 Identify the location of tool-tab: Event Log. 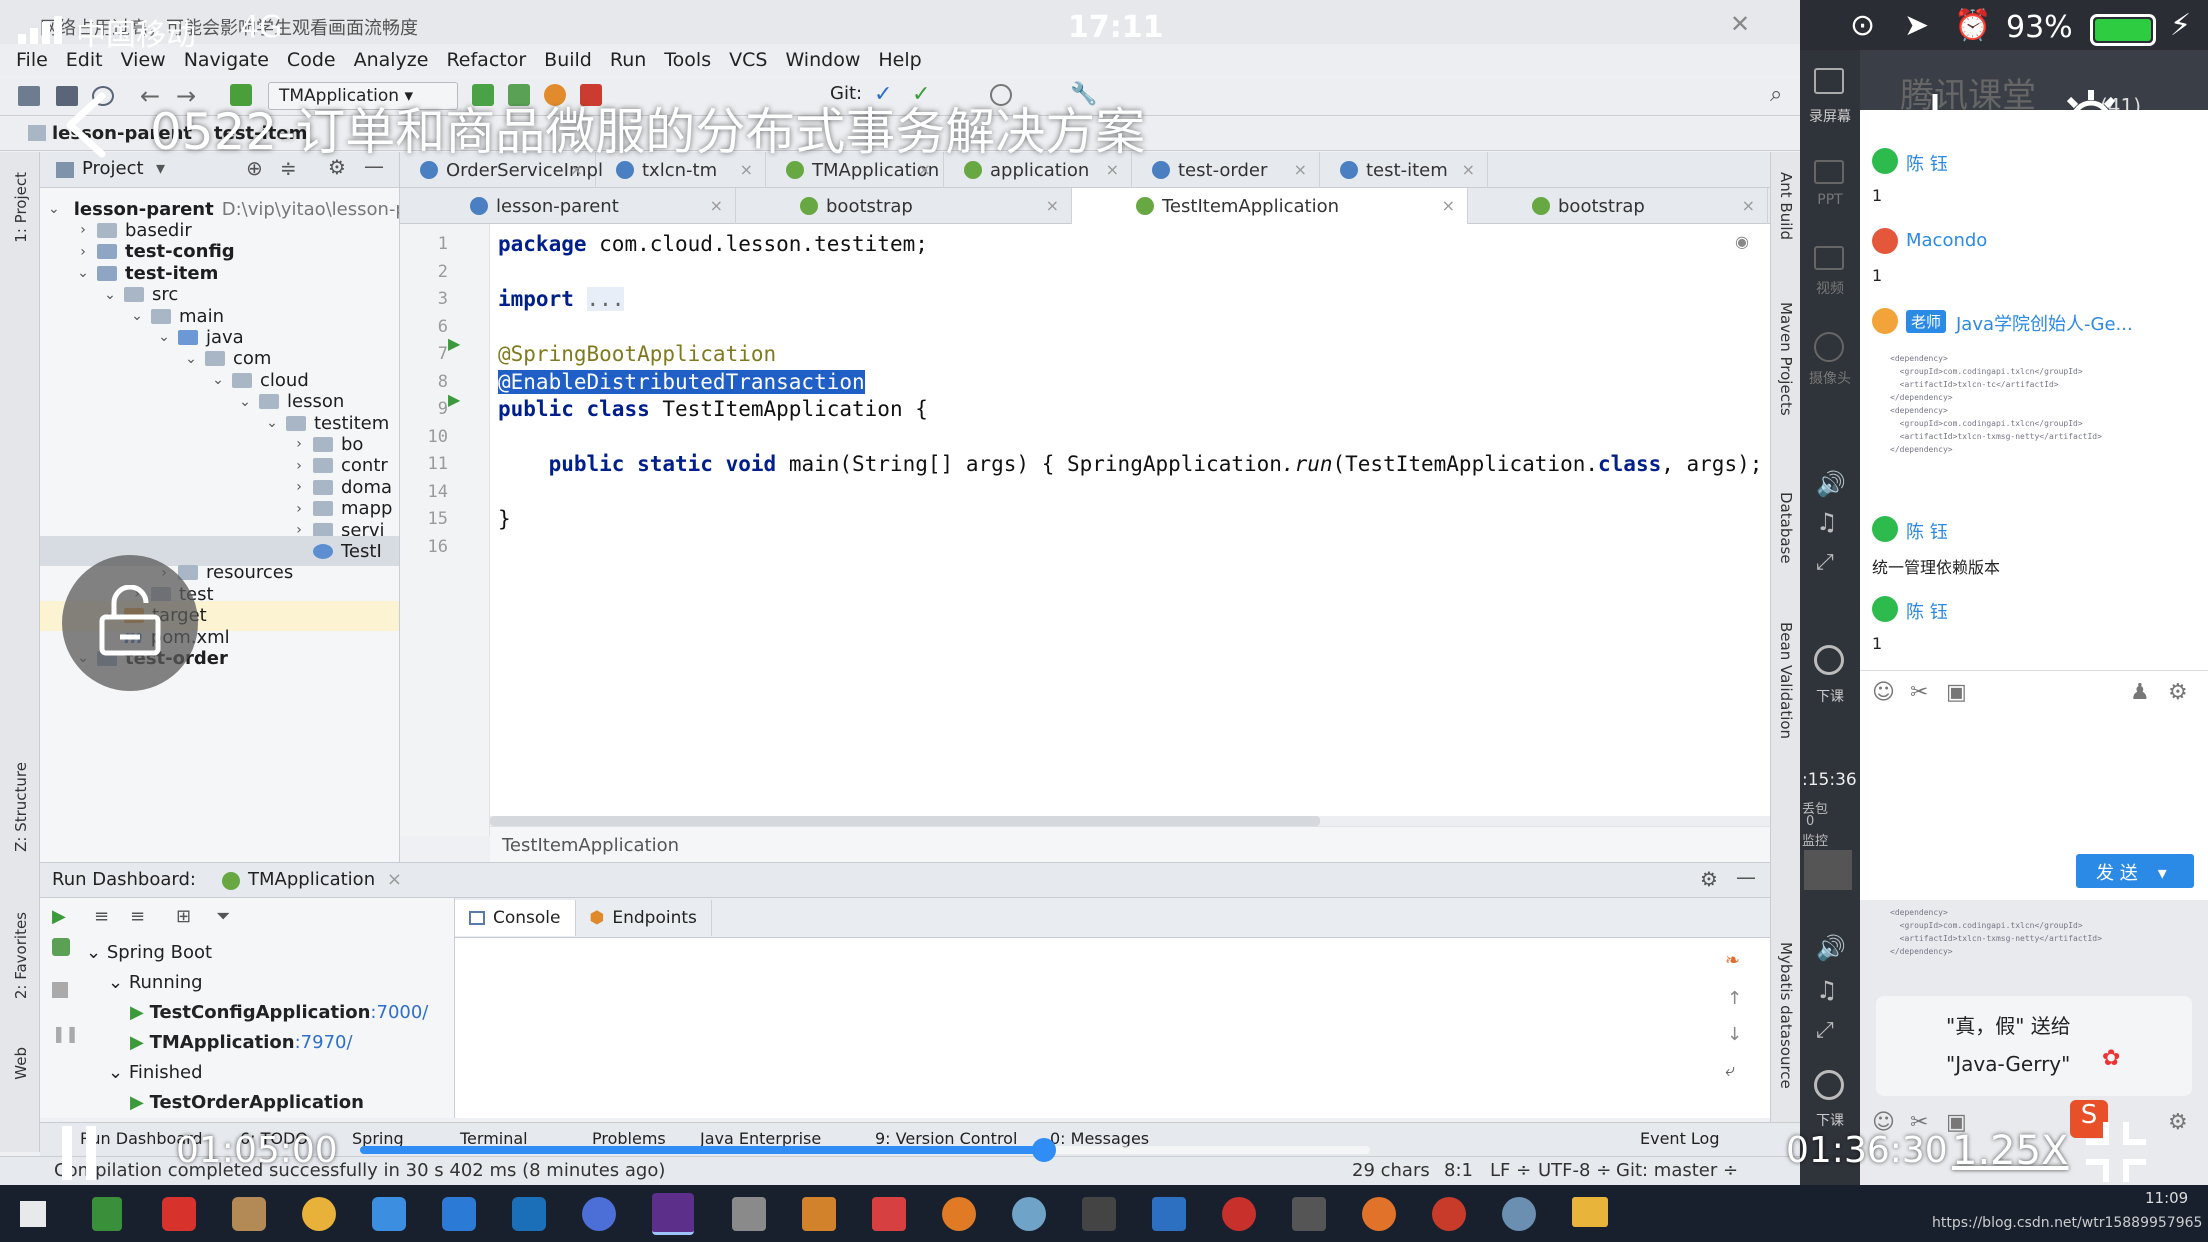
(1680, 1138).